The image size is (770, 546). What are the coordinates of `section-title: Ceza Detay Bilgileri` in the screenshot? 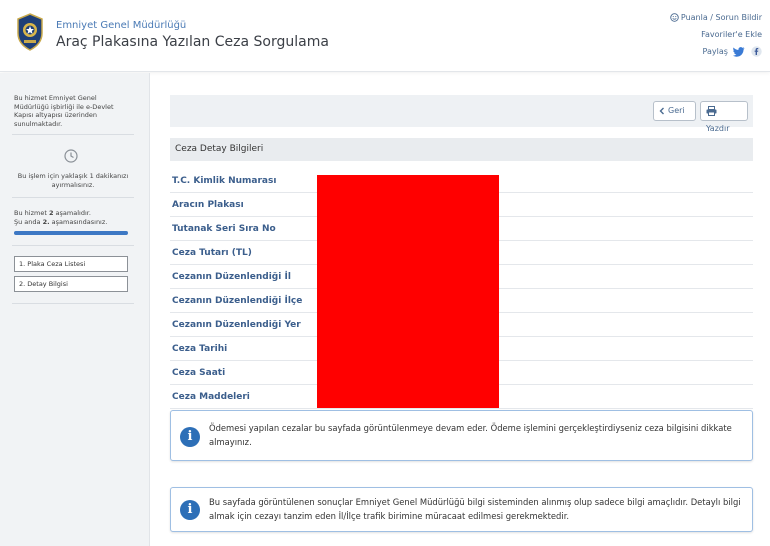 It's located at (461, 149).